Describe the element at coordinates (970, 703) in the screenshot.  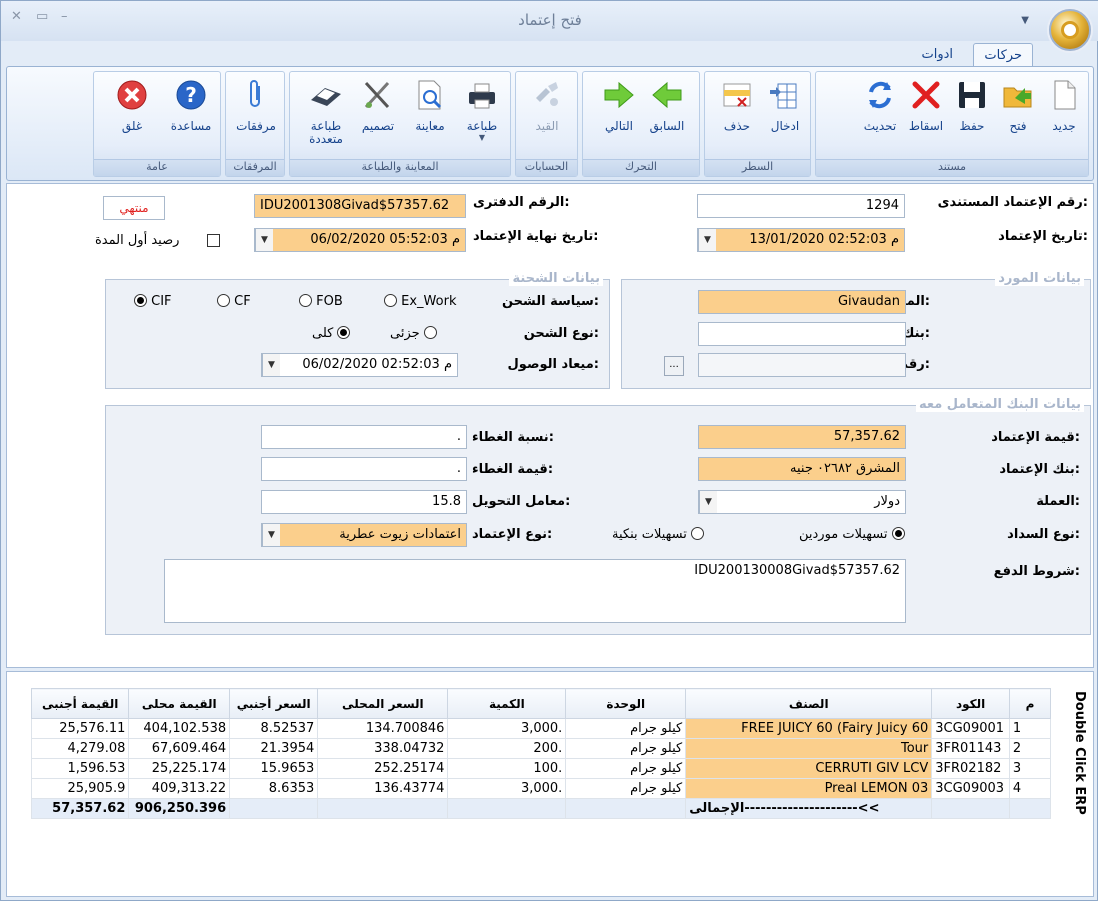
I see `col-code: الكود` at that location.